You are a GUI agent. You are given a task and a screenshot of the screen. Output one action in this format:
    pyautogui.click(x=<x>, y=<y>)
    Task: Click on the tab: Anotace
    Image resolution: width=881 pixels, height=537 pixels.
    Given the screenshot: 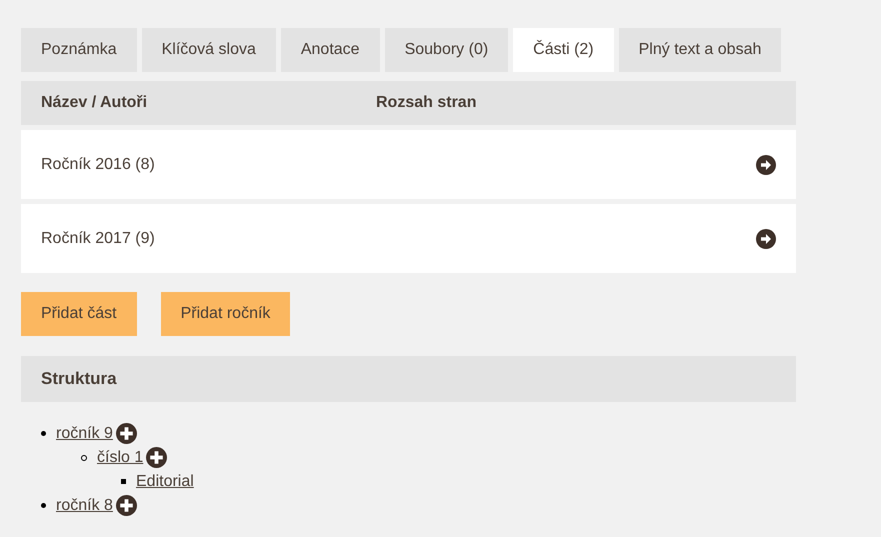 What is the action you would take?
    pyautogui.click(x=330, y=50)
    